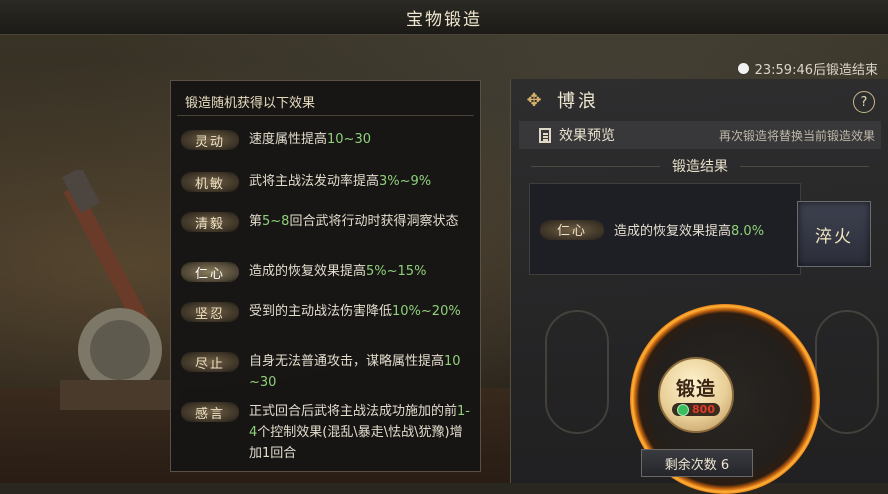  Describe the element at coordinates (587, 136) in the screenshot. I see `preview-label: 效果预览` at that location.